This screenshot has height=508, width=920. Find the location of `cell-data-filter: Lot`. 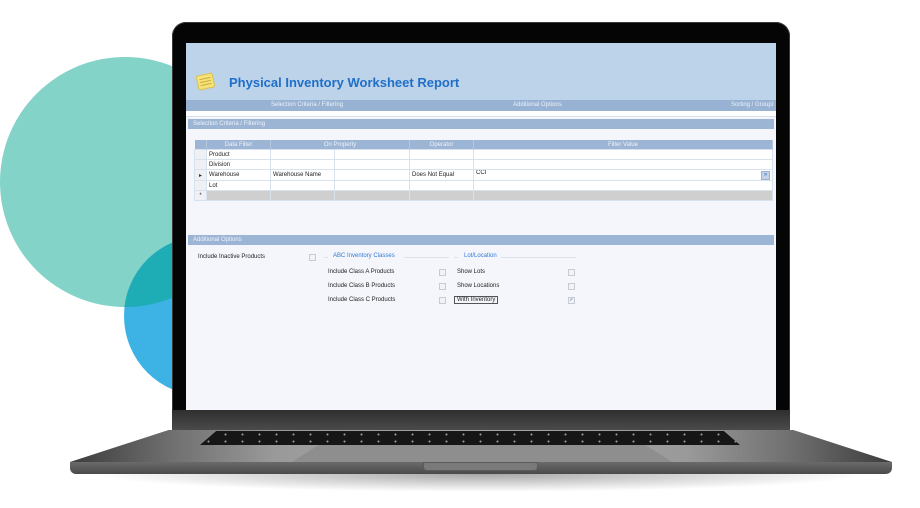

cell-data-filter: Lot is located at coordinates (238, 185).